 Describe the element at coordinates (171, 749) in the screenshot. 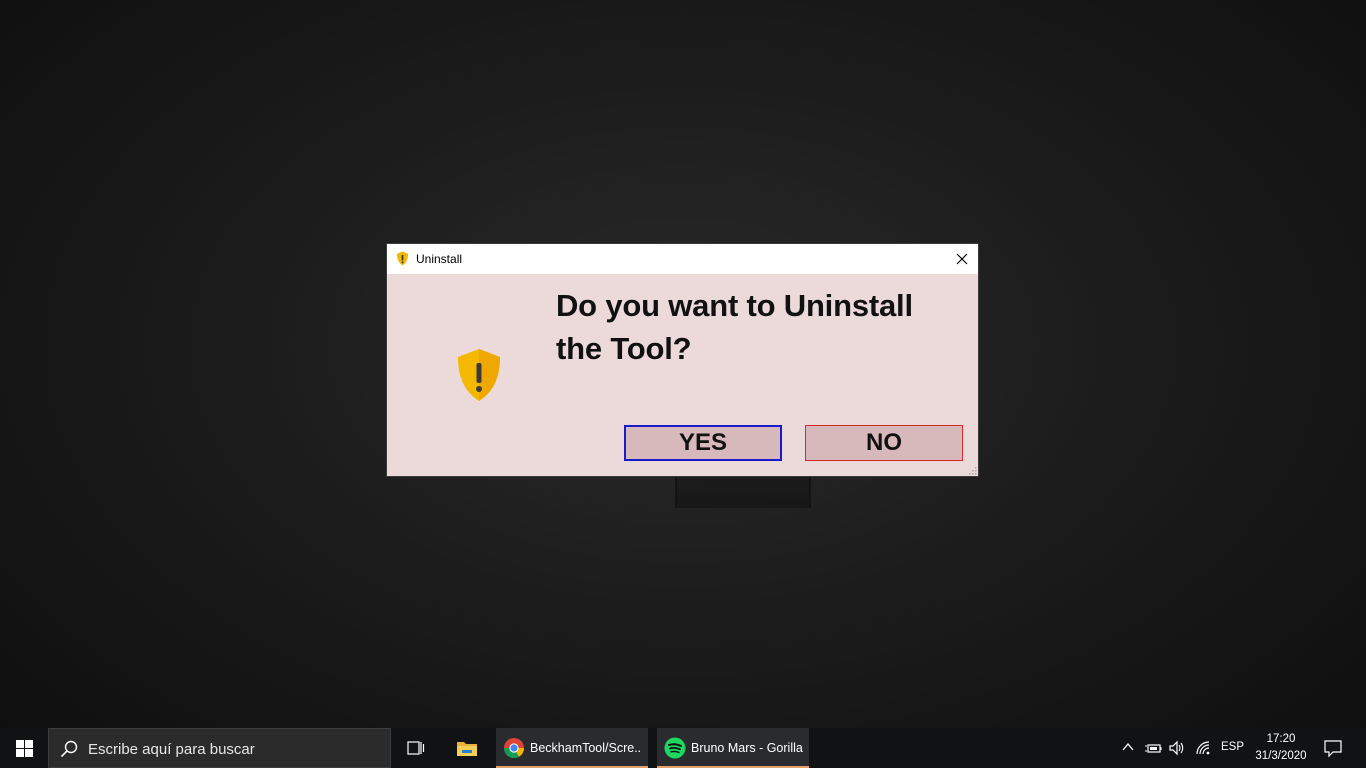

I see `search-placeholder: Escribe aquí para buscar` at that location.